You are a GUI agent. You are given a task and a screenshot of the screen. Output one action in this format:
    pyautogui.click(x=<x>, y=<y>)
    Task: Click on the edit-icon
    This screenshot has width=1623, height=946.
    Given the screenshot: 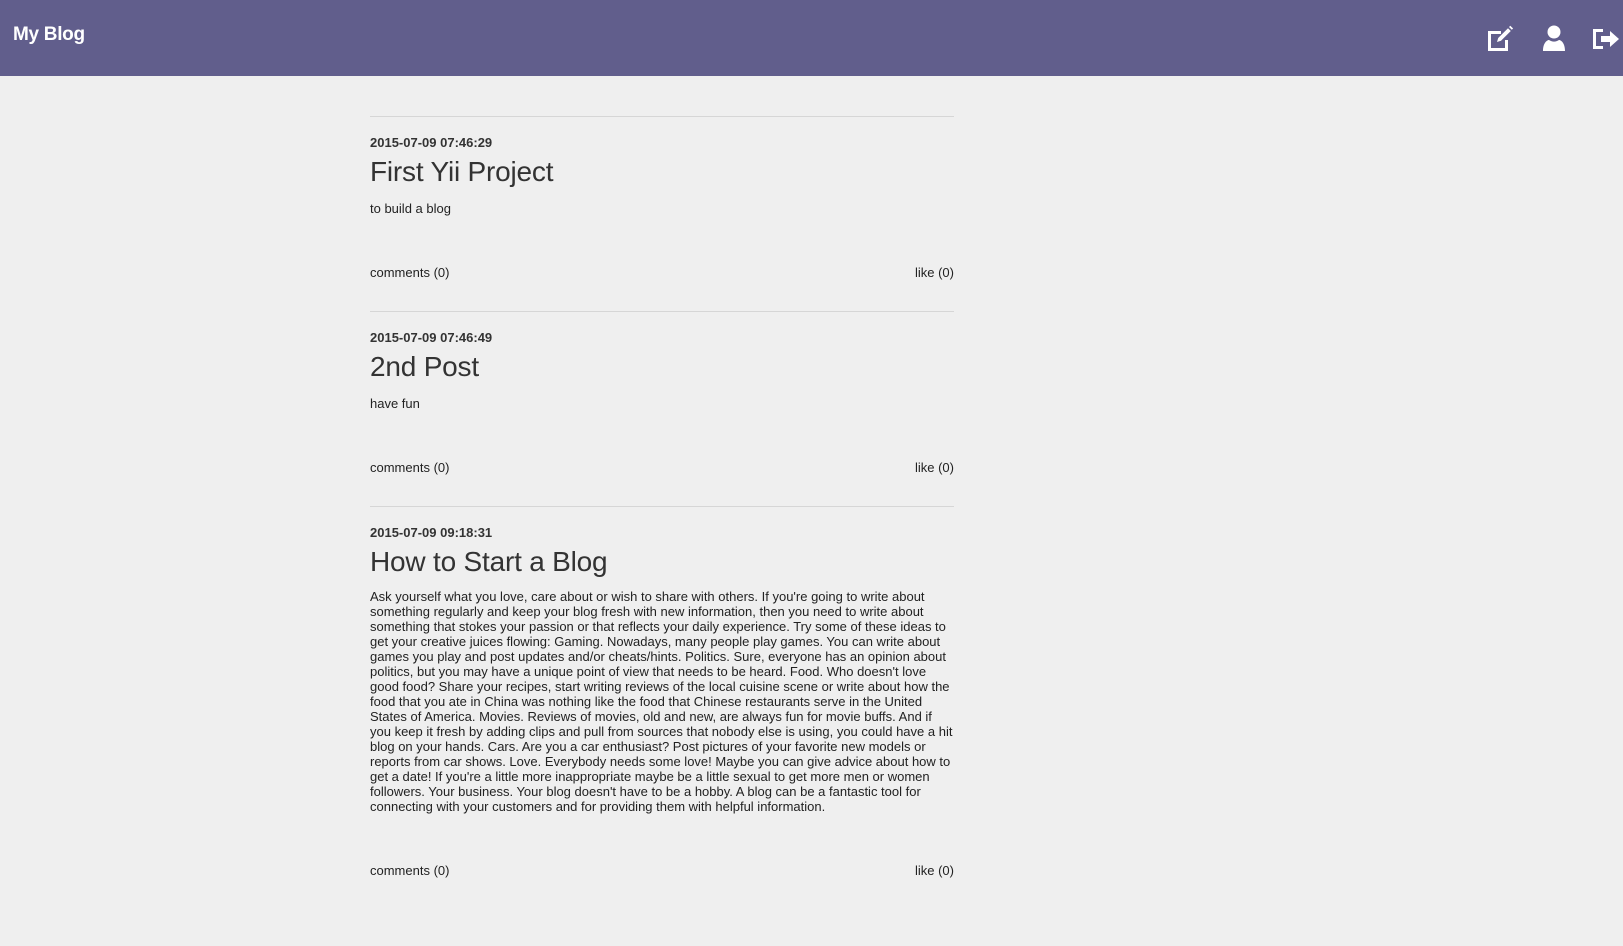 What is the action you would take?
    pyautogui.click(x=1499, y=39)
    